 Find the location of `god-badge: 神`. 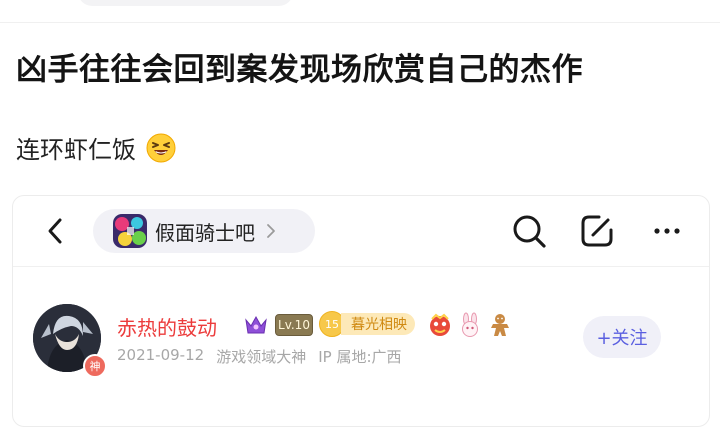

god-badge: 神 is located at coordinates (95, 366).